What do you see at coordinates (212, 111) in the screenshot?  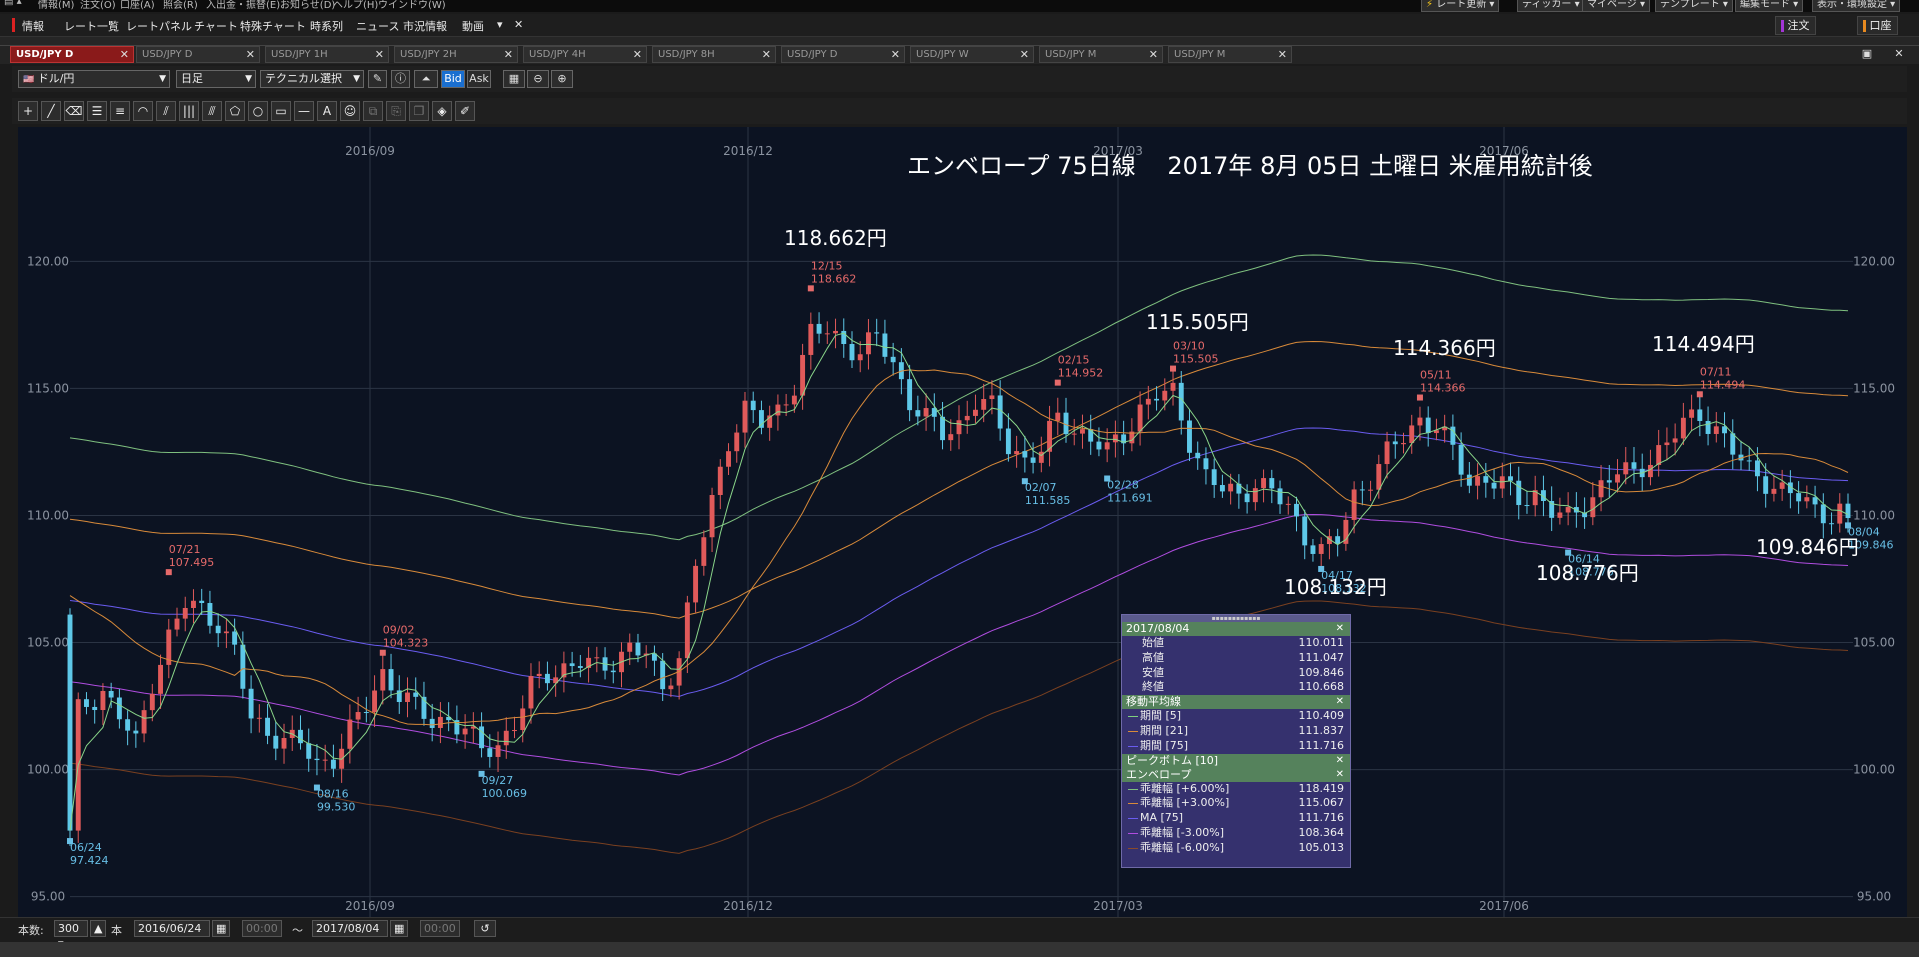 I see `channel-icon: ⫻` at bounding box center [212, 111].